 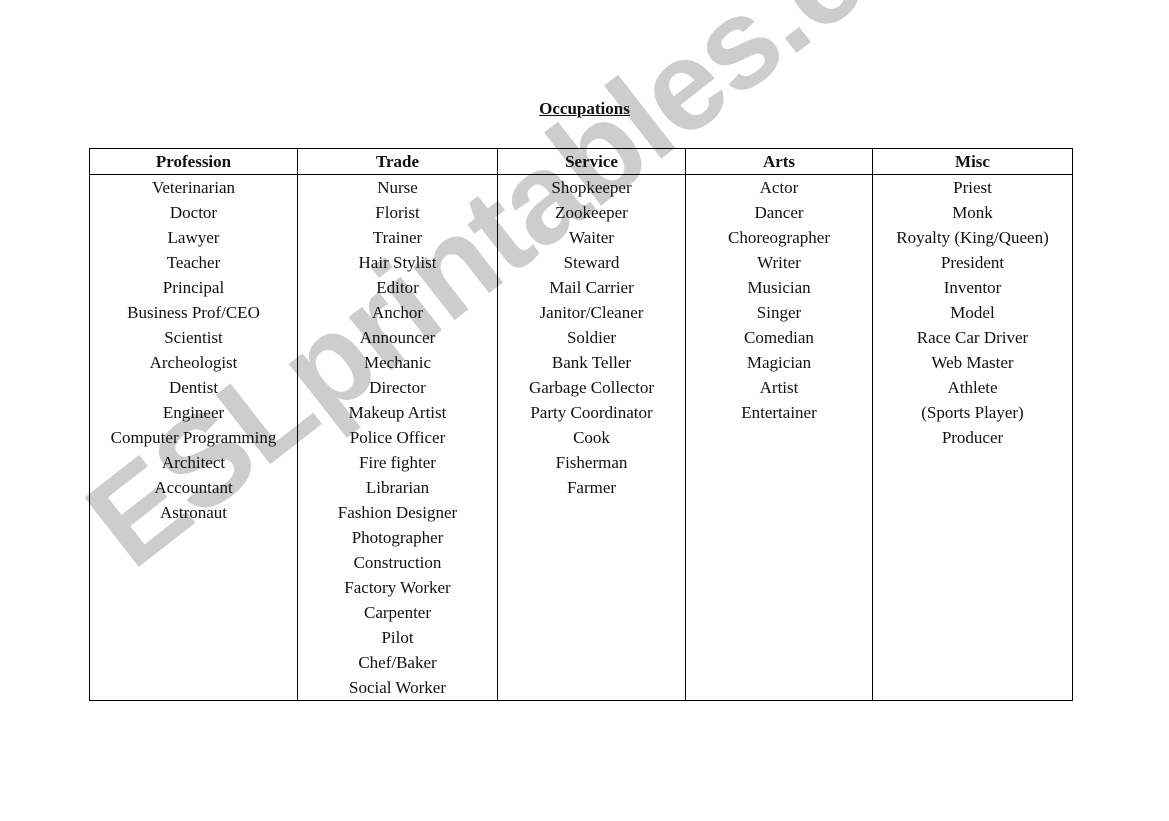 I want to click on occupation-item: Shopkeeper, so click(x=591, y=187).